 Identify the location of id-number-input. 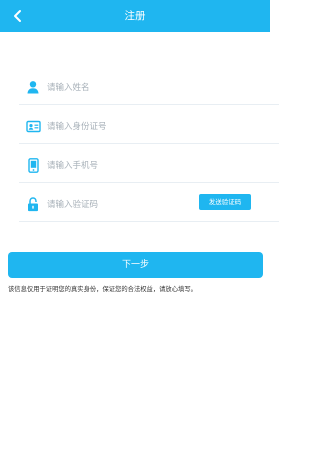
(132, 127).